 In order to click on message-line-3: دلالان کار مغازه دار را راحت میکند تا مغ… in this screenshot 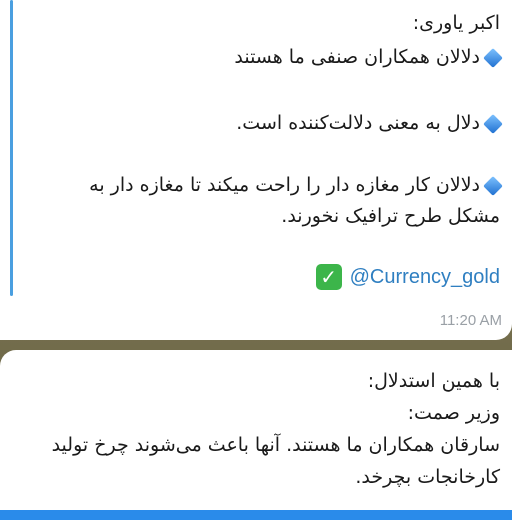, I will do `click(261, 185)`.